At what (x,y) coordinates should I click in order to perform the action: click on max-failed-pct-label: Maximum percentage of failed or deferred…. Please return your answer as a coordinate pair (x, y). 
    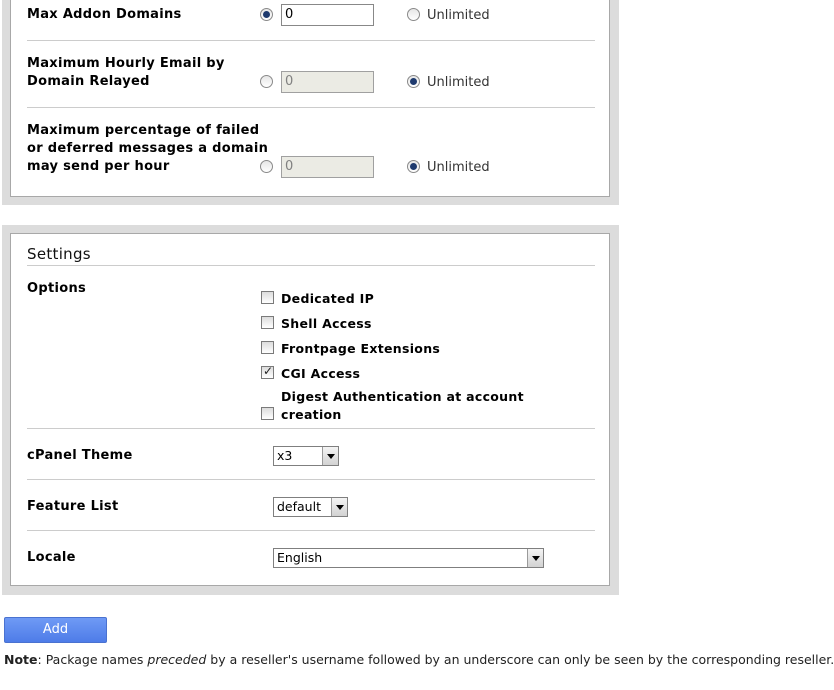
    Looking at the image, I should click on (147, 149).